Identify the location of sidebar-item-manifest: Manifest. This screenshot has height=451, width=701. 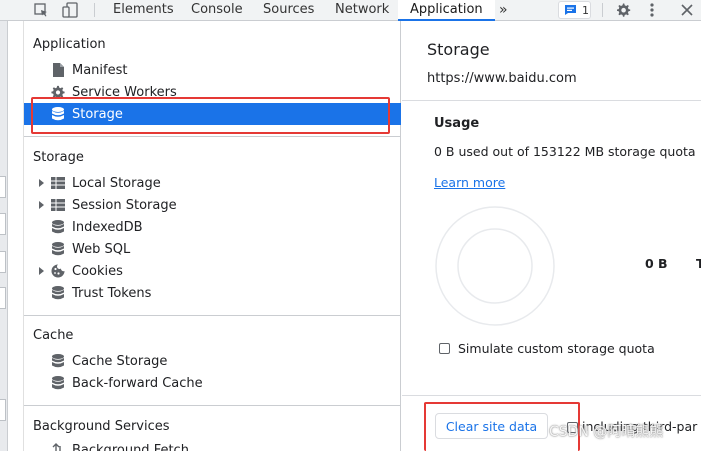
(212, 70).